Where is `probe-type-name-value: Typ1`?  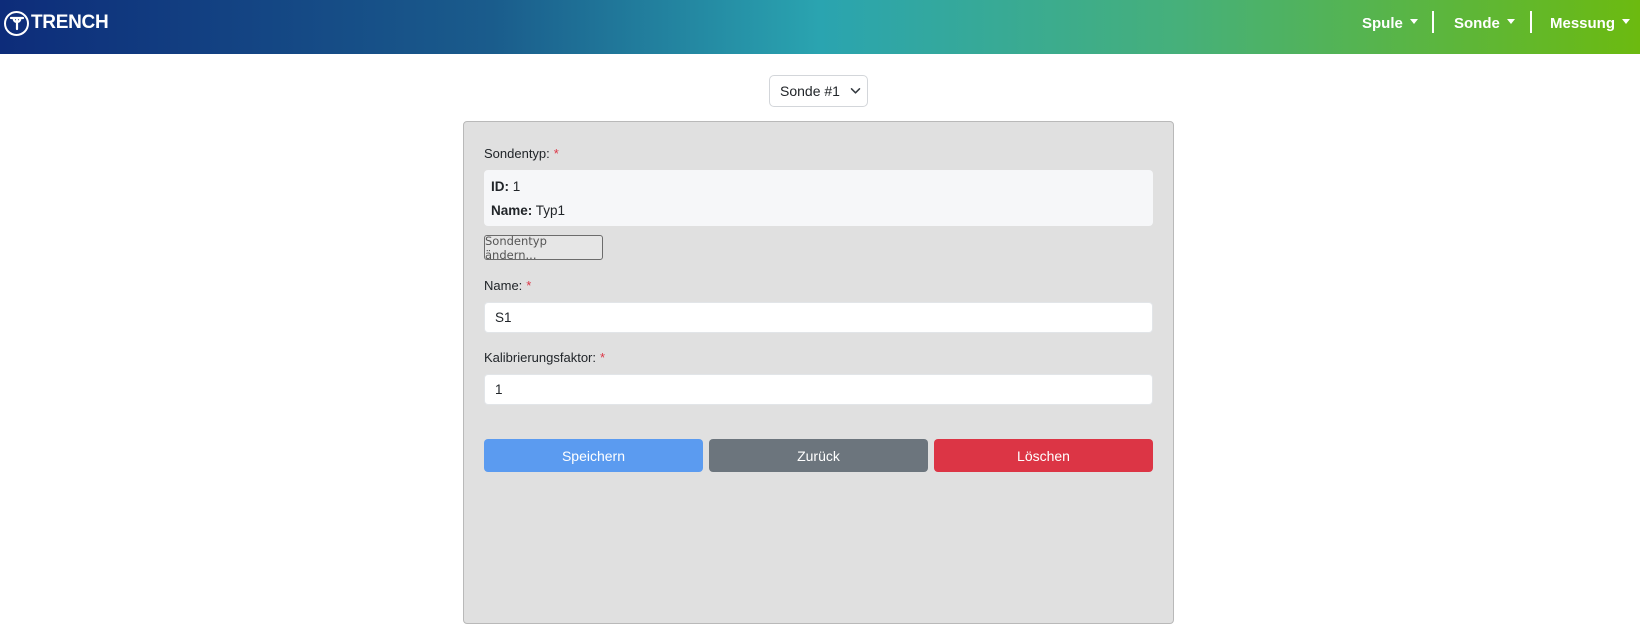 probe-type-name-value: Typ1 is located at coordinates (550, 210).